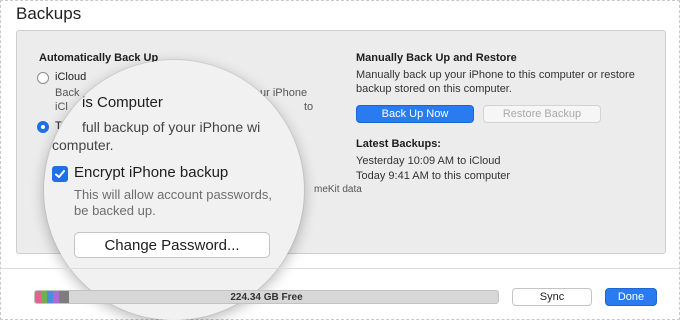  What do you see at coordinates (398, 144) in the screenshot?
I see `latest-backups-heading: Latest Backups:` at bounding box center [398, 144].